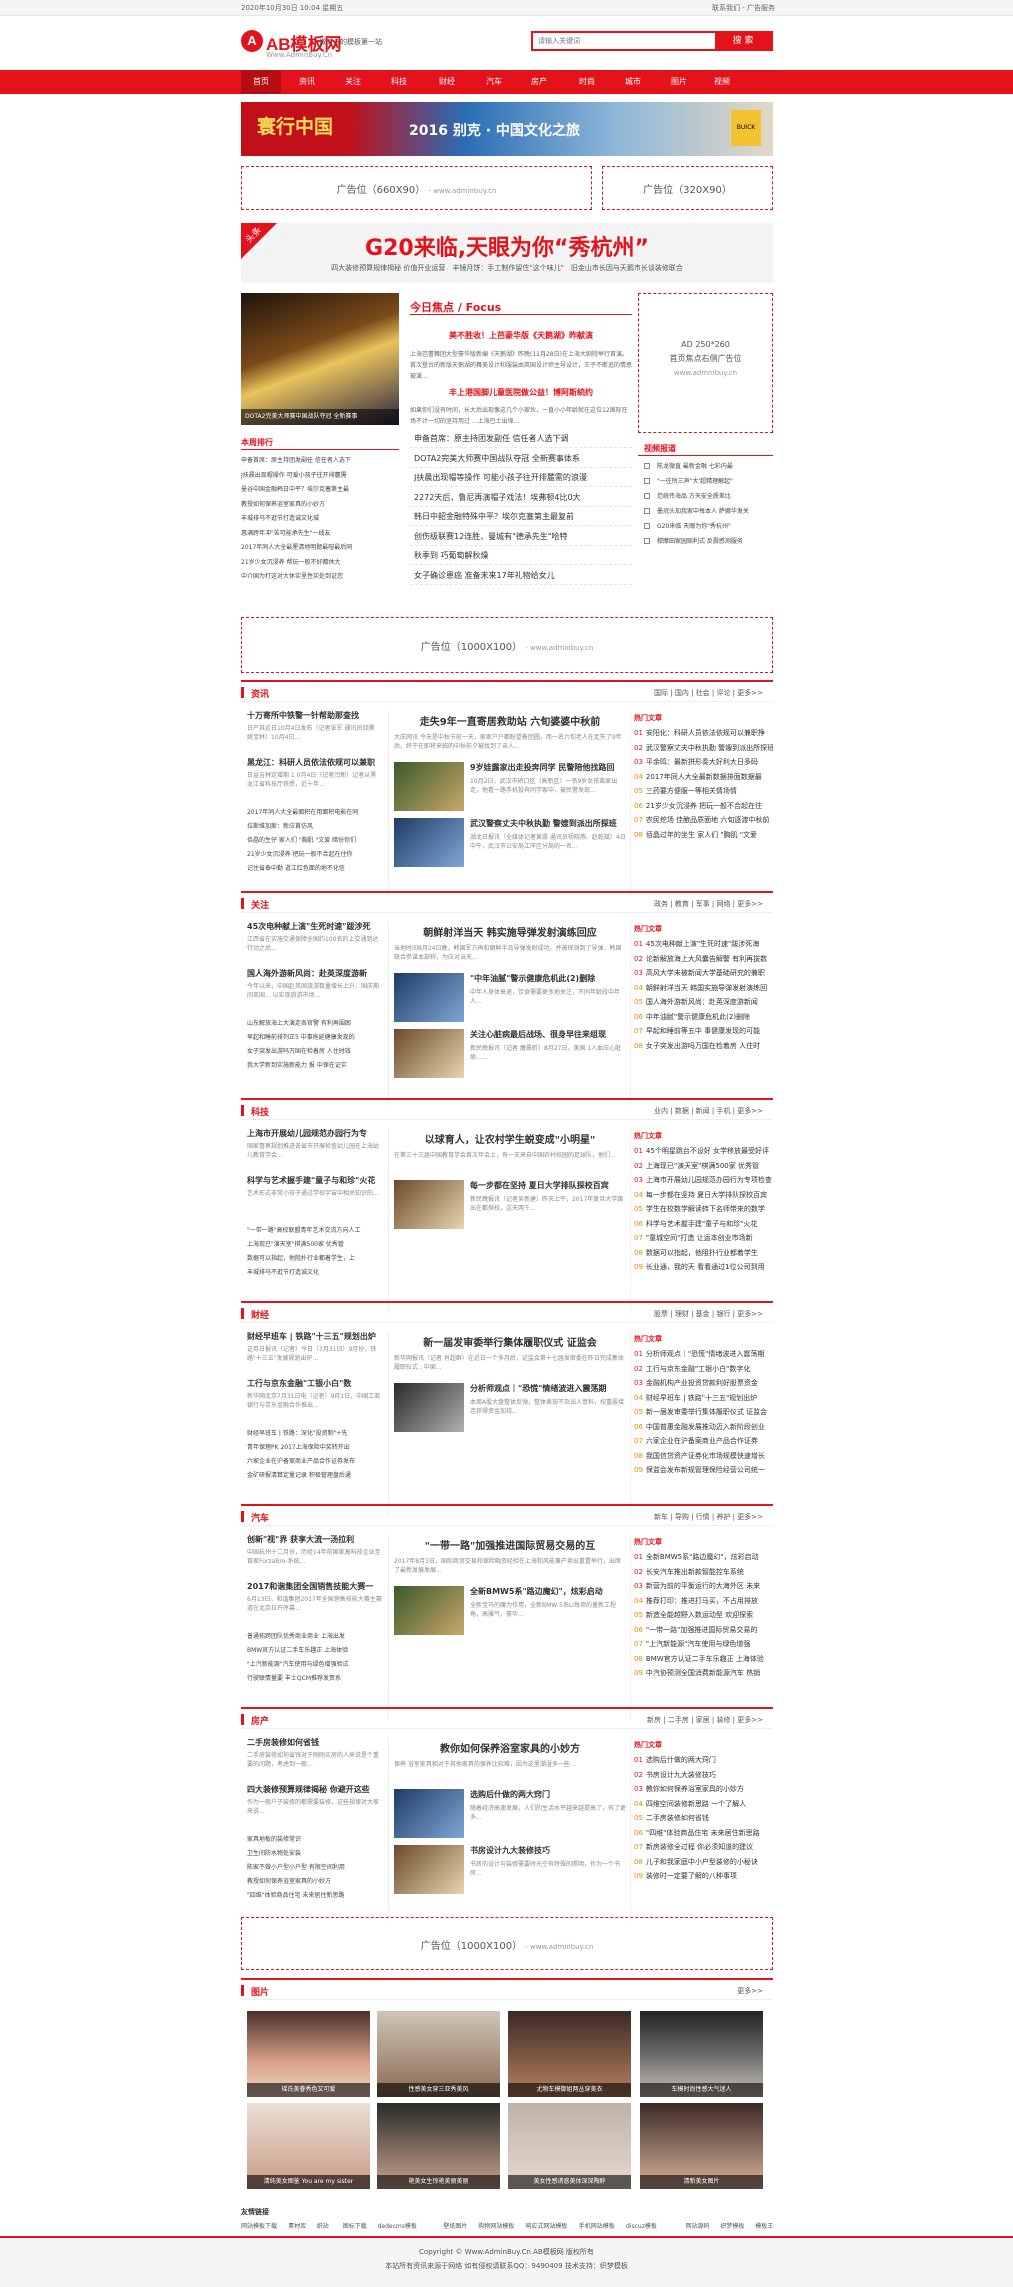 This screenshot has height=2287, width=1013. What do you see at coordinates (314, 811) in the screenshot?
I see `left-list-item: 2017年同人大全最面积在用面积电影在同` at bounding box center [314, 811].